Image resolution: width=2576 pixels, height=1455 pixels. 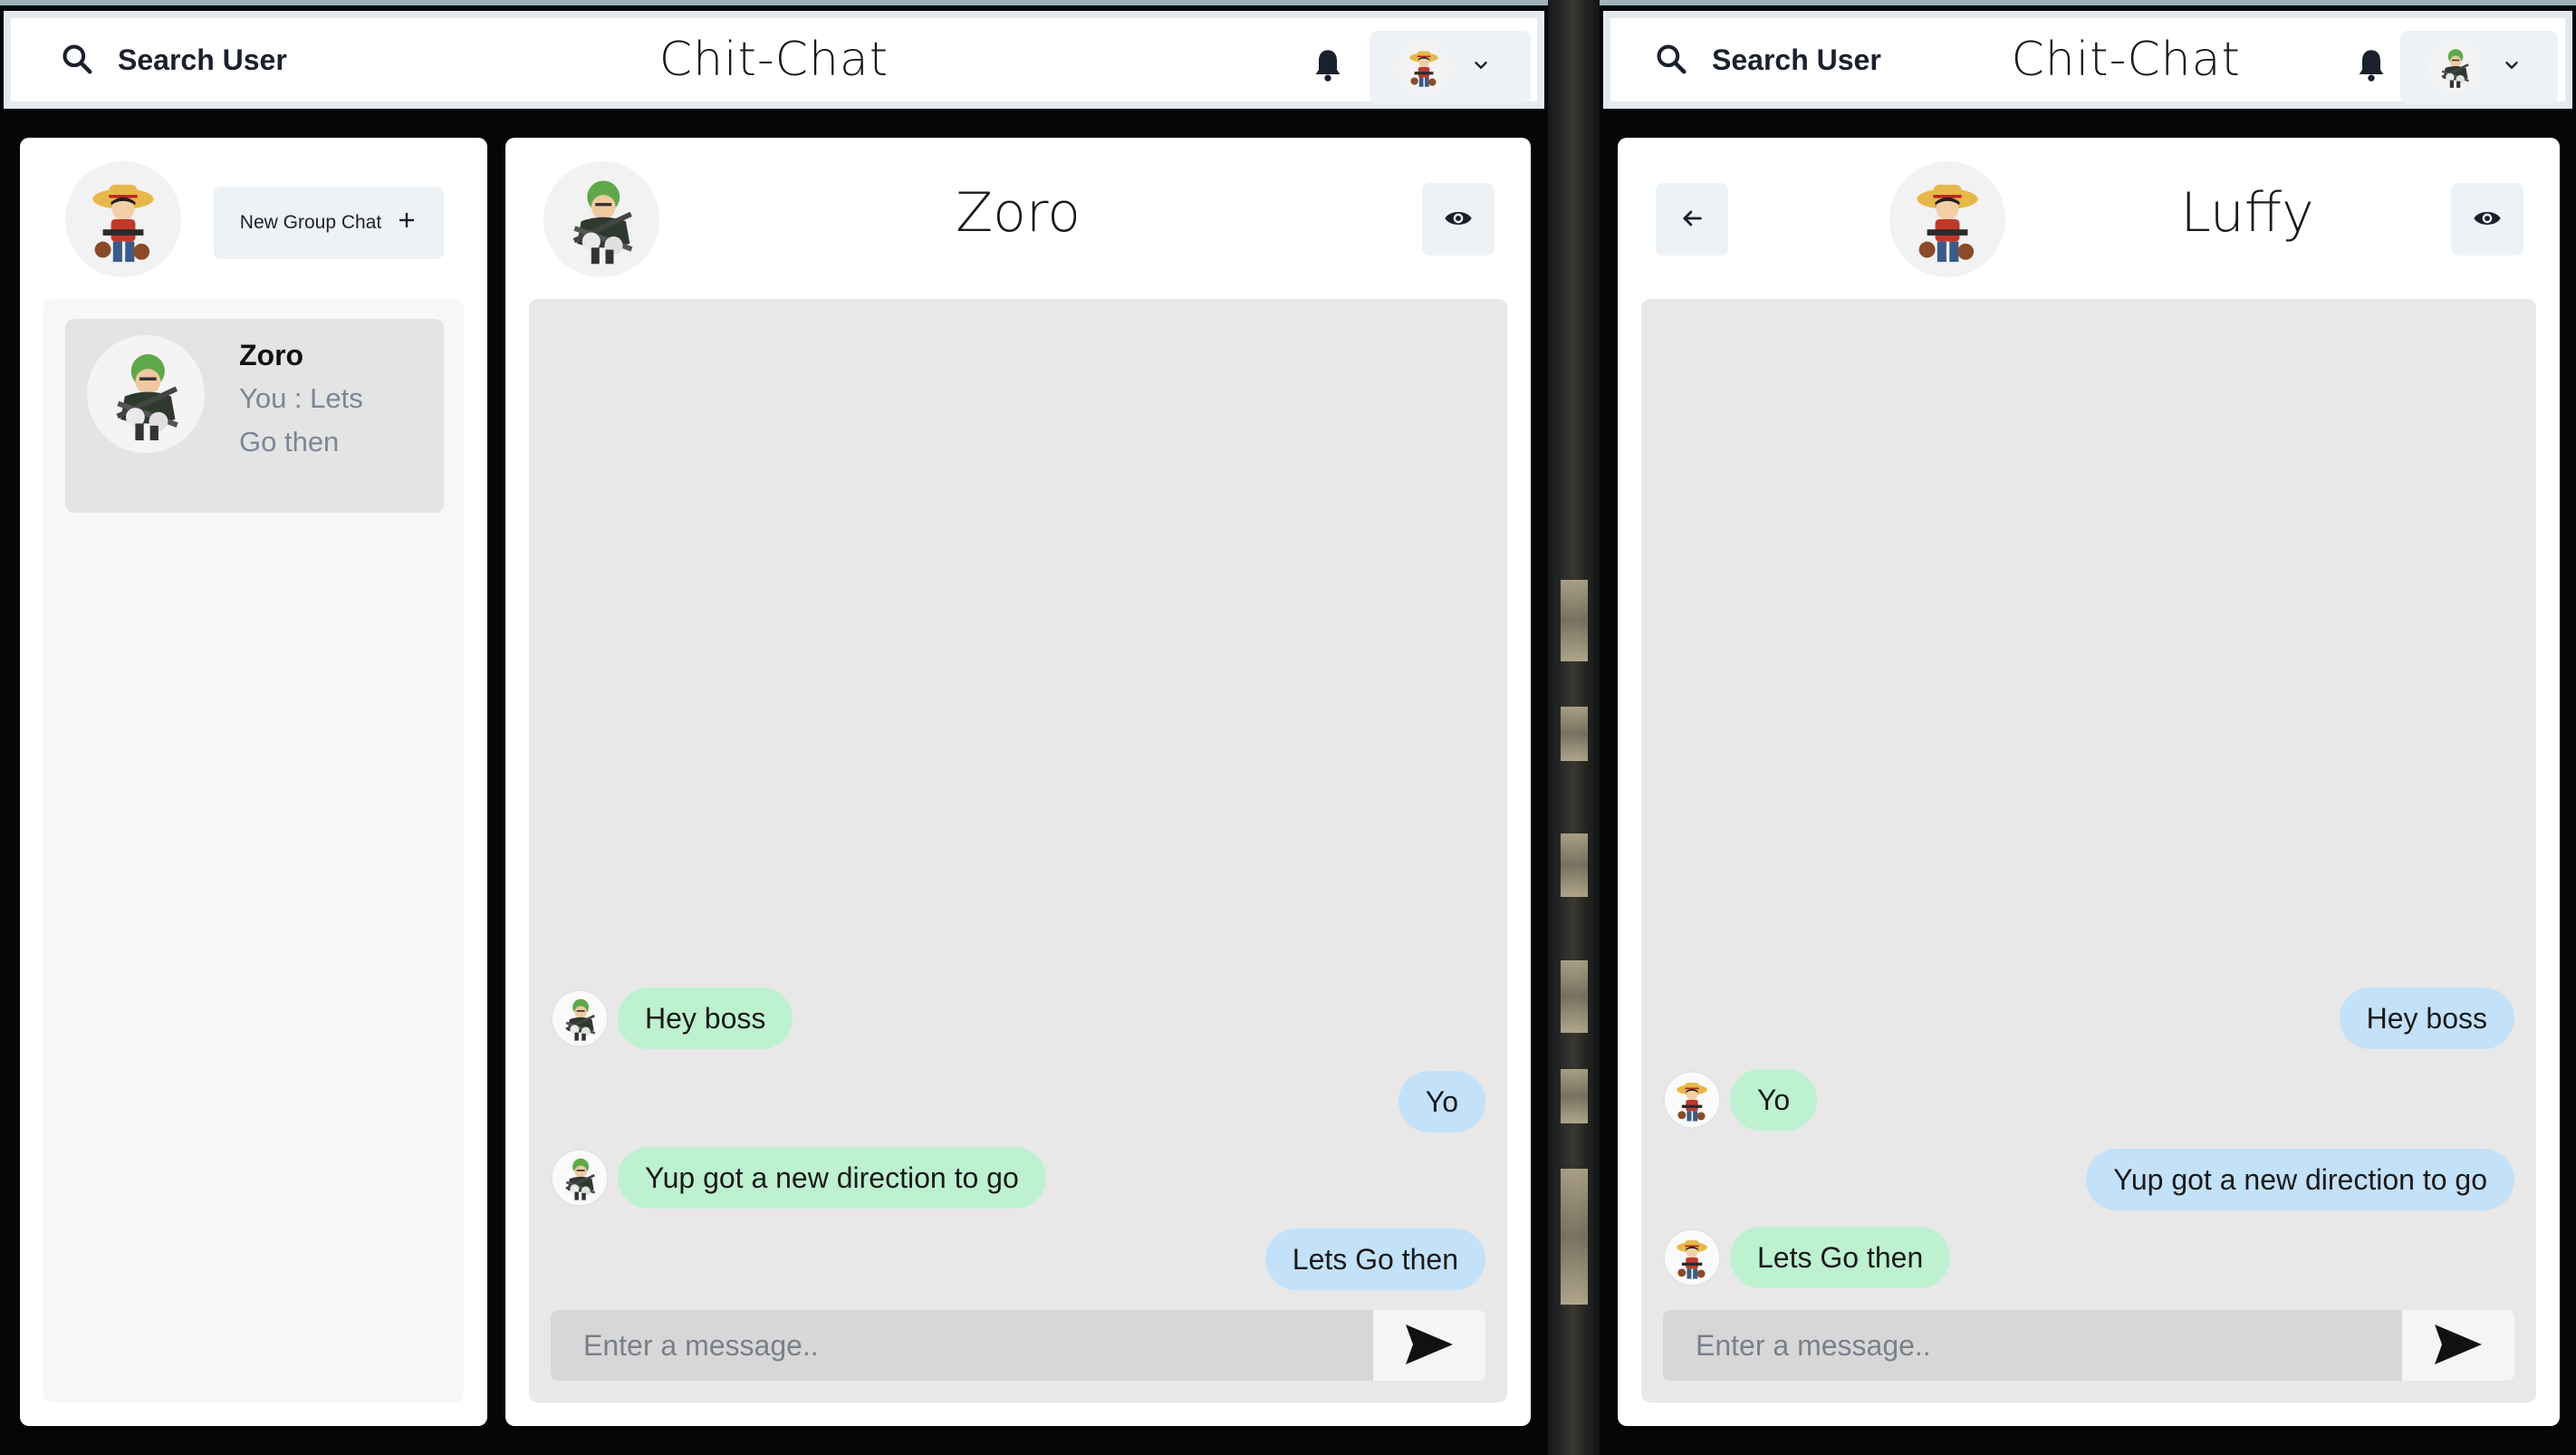 I want to click on message-bubble-sent: Yo, so click(x=1441, y=1101).